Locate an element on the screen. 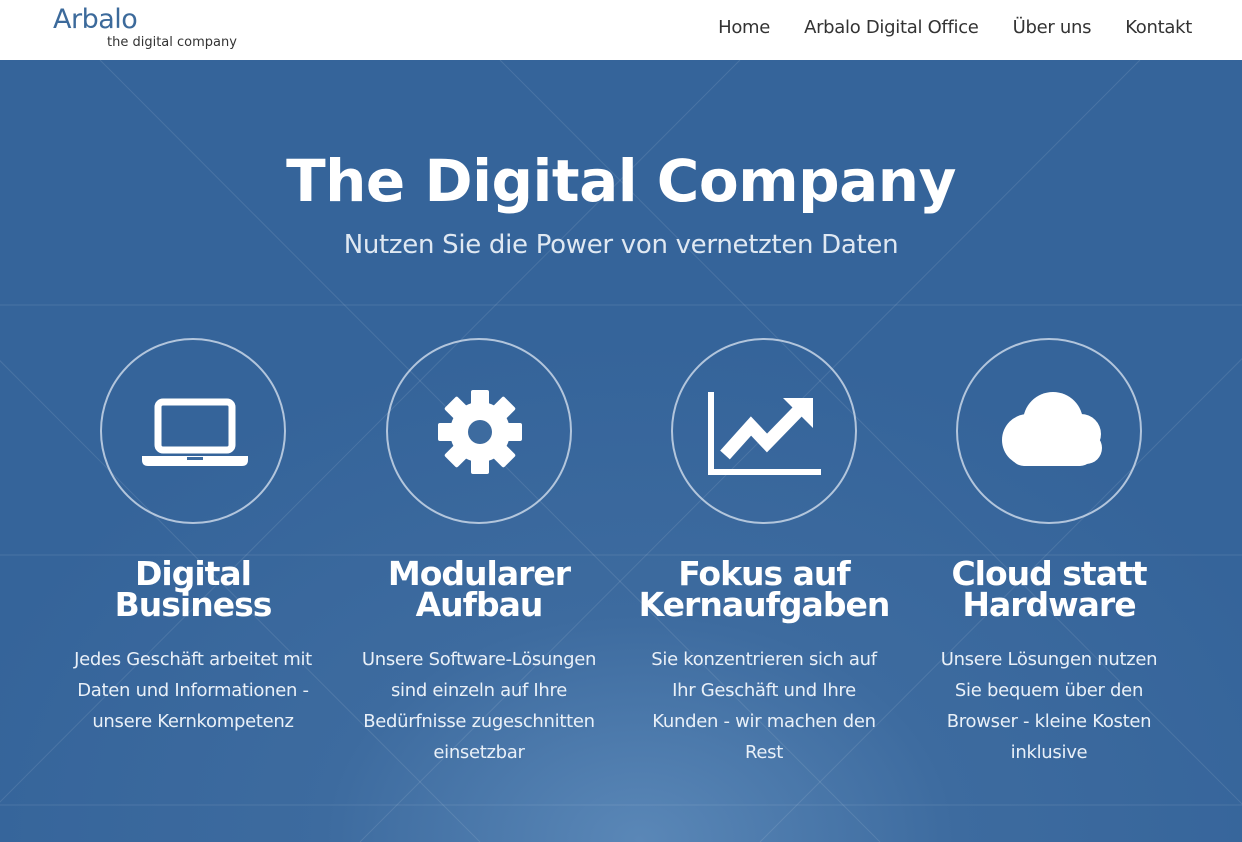 The height and width of the screenshot is (842, 1242). nav-contact: Kontakt is located at coordinates (1158, 28).